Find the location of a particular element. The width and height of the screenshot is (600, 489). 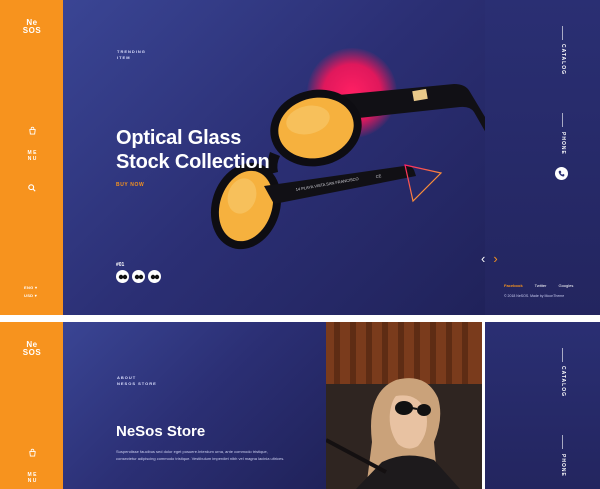

currency-value: USD is located at coordinates (29, 295).